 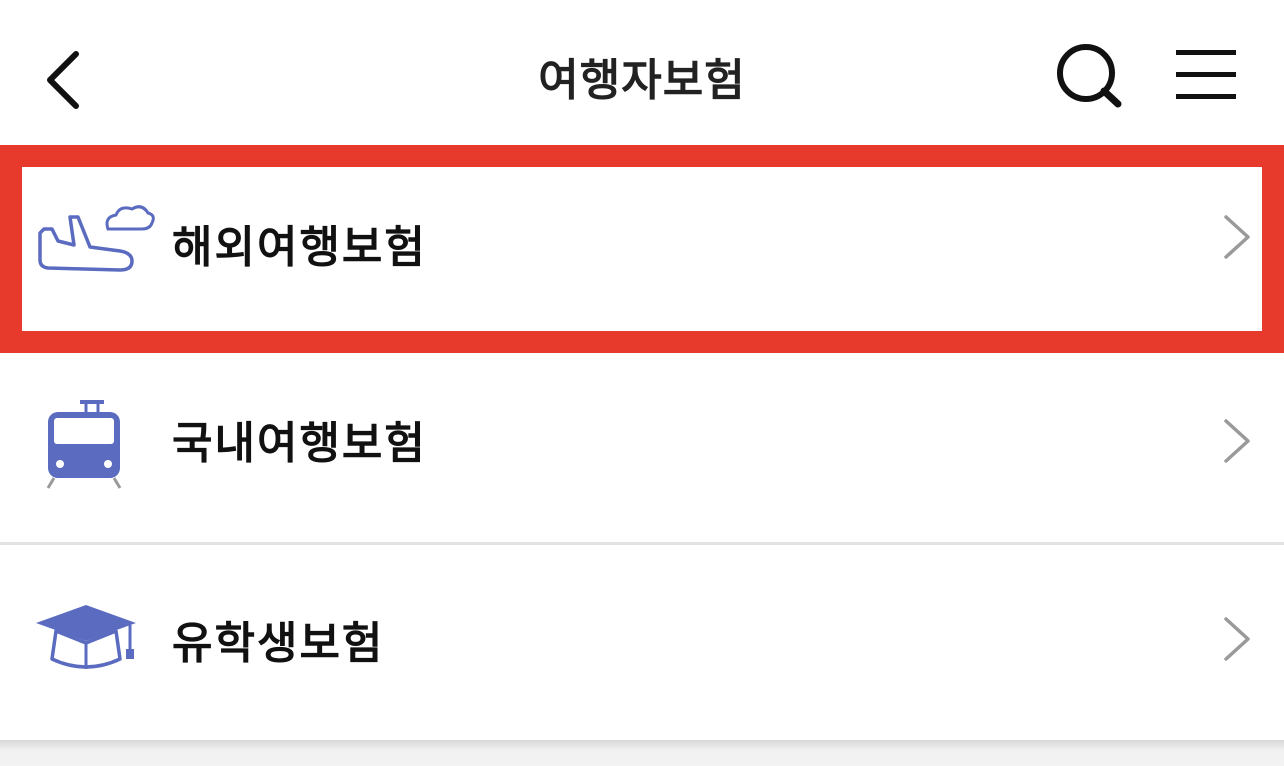 What do you see at coordinates (95, 643) in the screenshot?
I see `graduation-cap-icon` at bounding box center [95, 643].